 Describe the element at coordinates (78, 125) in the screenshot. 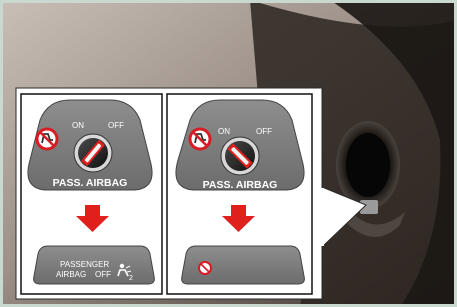

I see `switch-on-label: ON` at that location.